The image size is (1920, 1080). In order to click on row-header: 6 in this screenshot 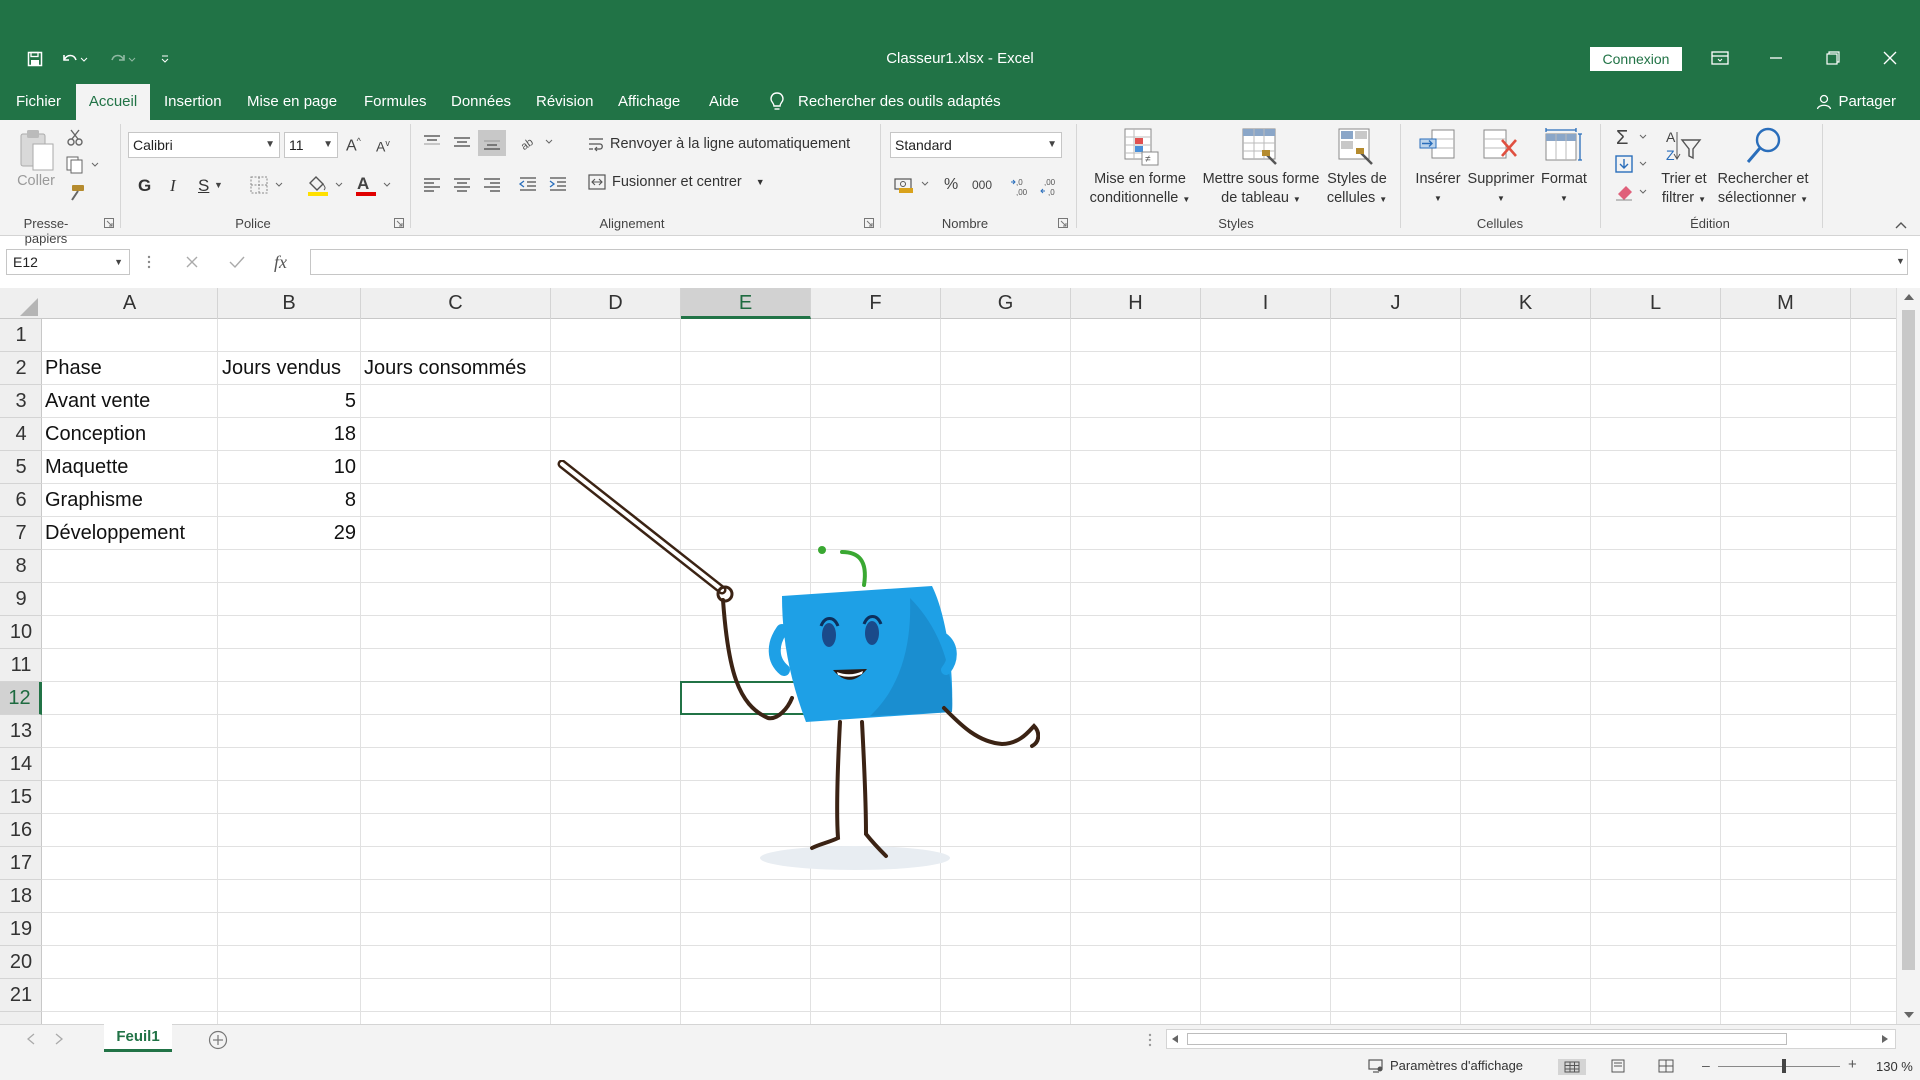, I will do `click(21, 500)`.